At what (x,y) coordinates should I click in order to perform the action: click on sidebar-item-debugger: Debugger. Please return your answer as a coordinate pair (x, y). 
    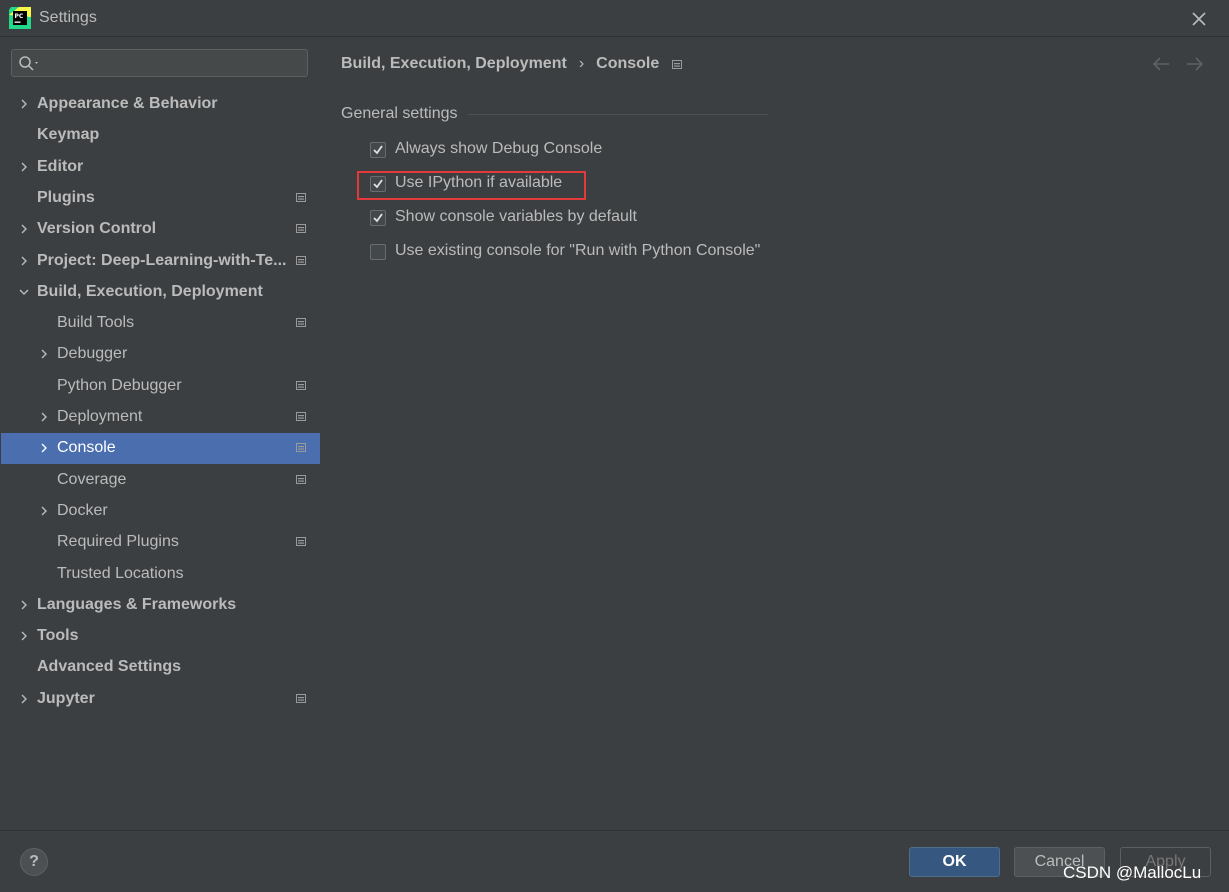
    Looking at the image, I should click on (160, 354).